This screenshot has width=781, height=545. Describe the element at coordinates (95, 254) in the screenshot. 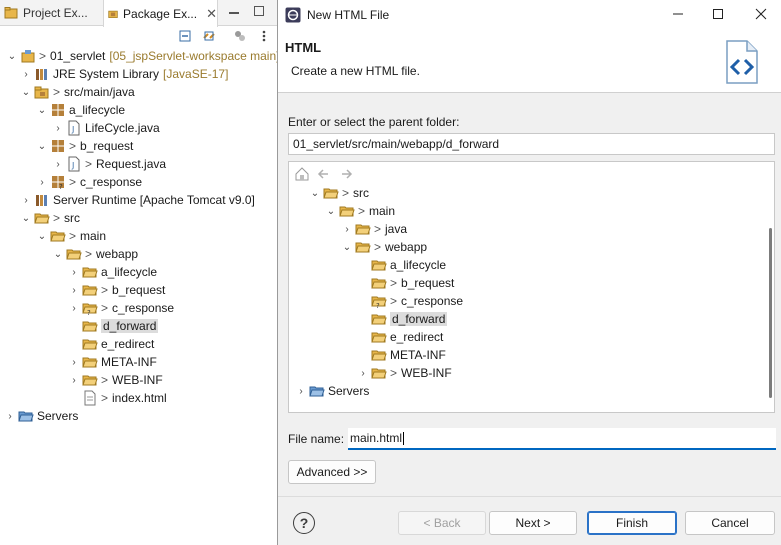

I see `tree-item-webapp: ⌄ > webapp` at that location.